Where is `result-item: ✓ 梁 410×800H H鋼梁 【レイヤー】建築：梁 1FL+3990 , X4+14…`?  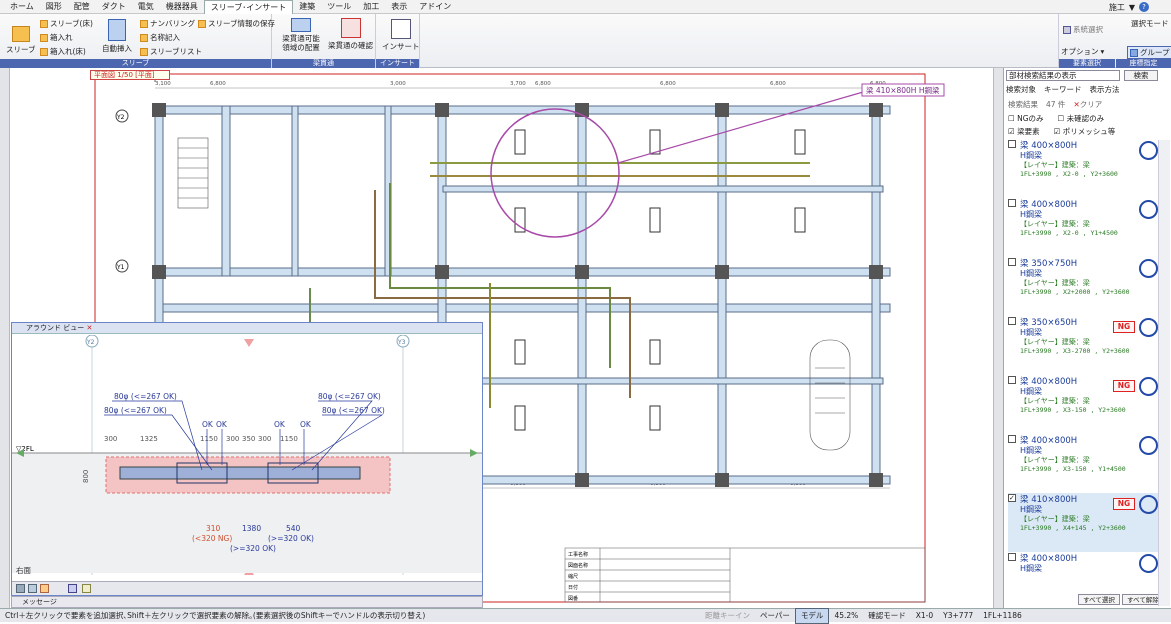
result-item: ✓ 梁 410×800H H鋼梁 【レイヤー】建築：梁 1FL+3990 , X4+14… is located at coordinates (1083, 522).